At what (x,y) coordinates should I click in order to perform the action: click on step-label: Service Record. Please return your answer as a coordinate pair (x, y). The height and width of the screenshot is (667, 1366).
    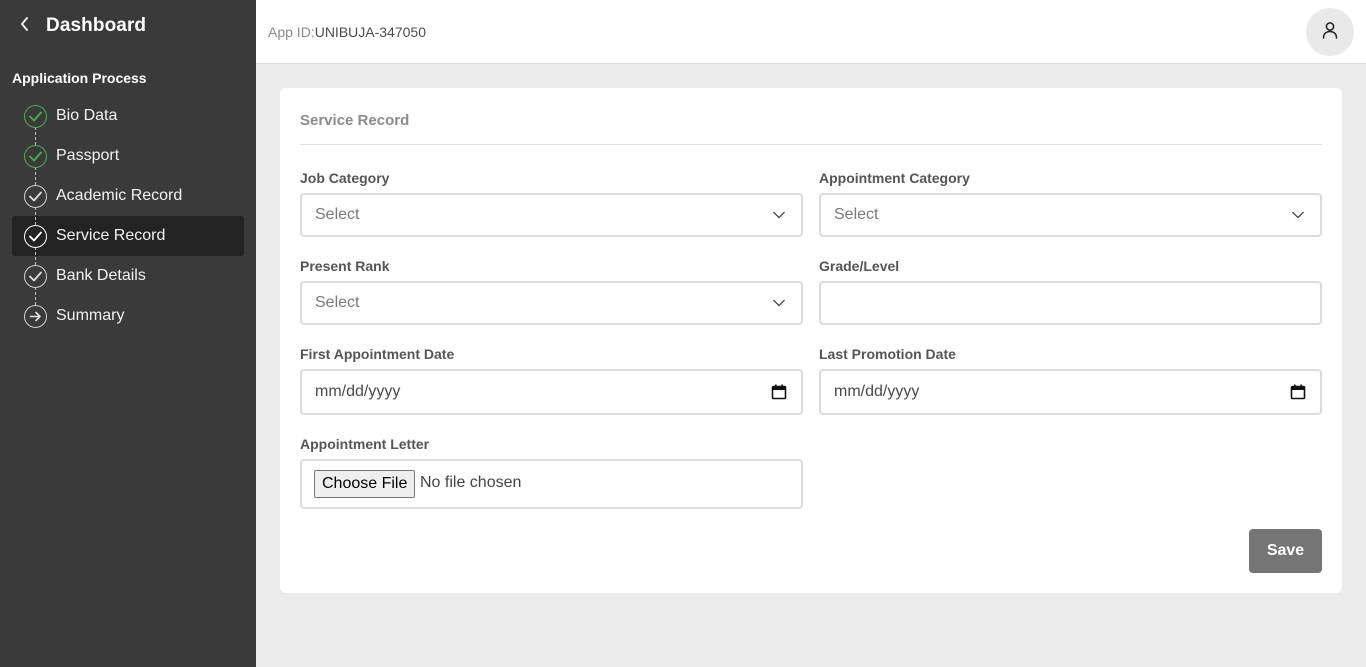
    Looking at the image, I should click on (111, 235).